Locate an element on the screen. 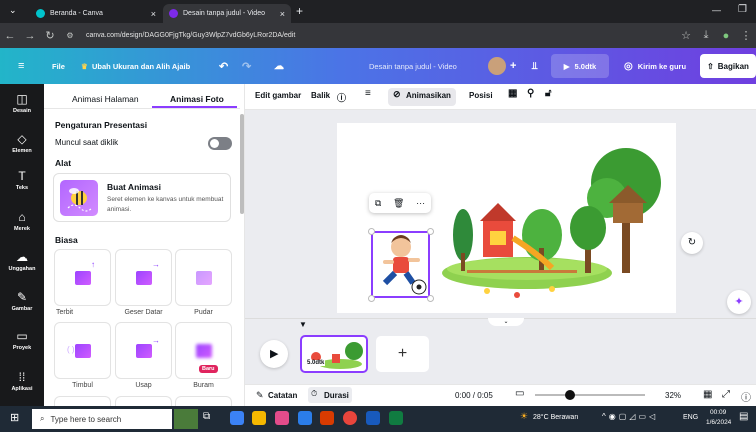 The image size is (756, 432). sidebar-item-brand: ⌂ Merek is located at coordinates (22, 221).